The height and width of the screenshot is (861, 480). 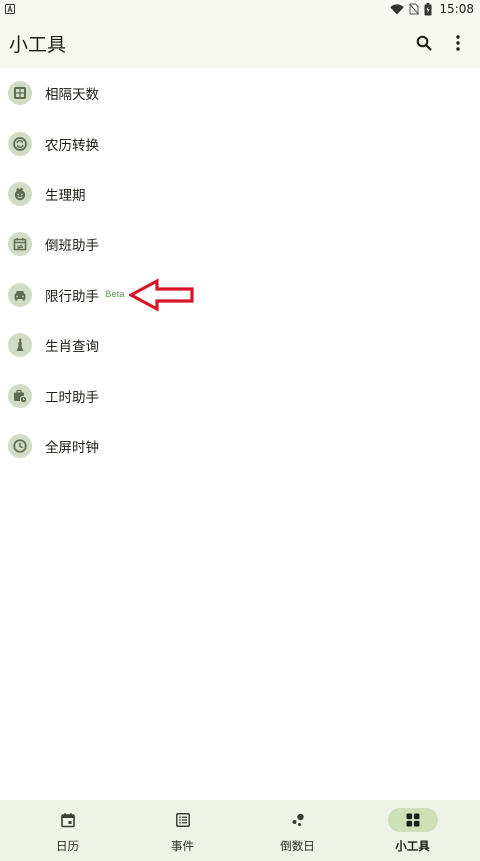 I want to click on status-bar: 15:08, so click(x=240, y=9).